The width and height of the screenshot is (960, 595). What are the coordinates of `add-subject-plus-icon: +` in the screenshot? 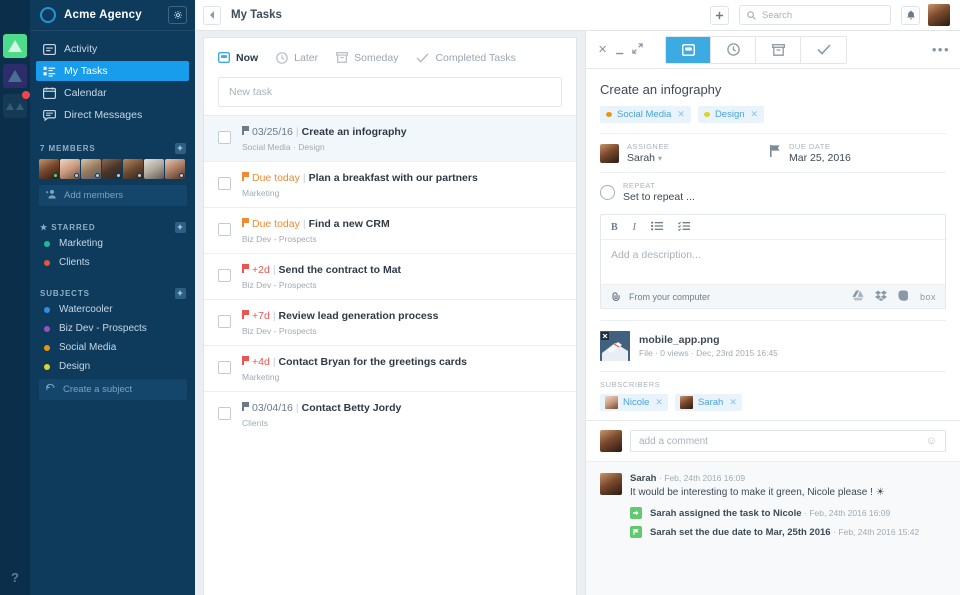 It's located at (180, 293).